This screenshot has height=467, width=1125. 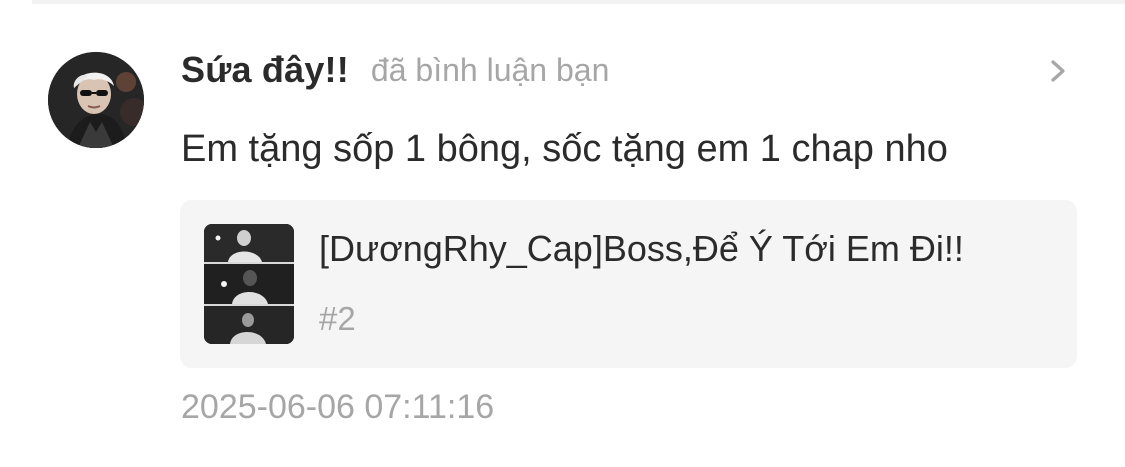 I want to click on action-text: đã bình luận bạn, so click(x=490, y=69).